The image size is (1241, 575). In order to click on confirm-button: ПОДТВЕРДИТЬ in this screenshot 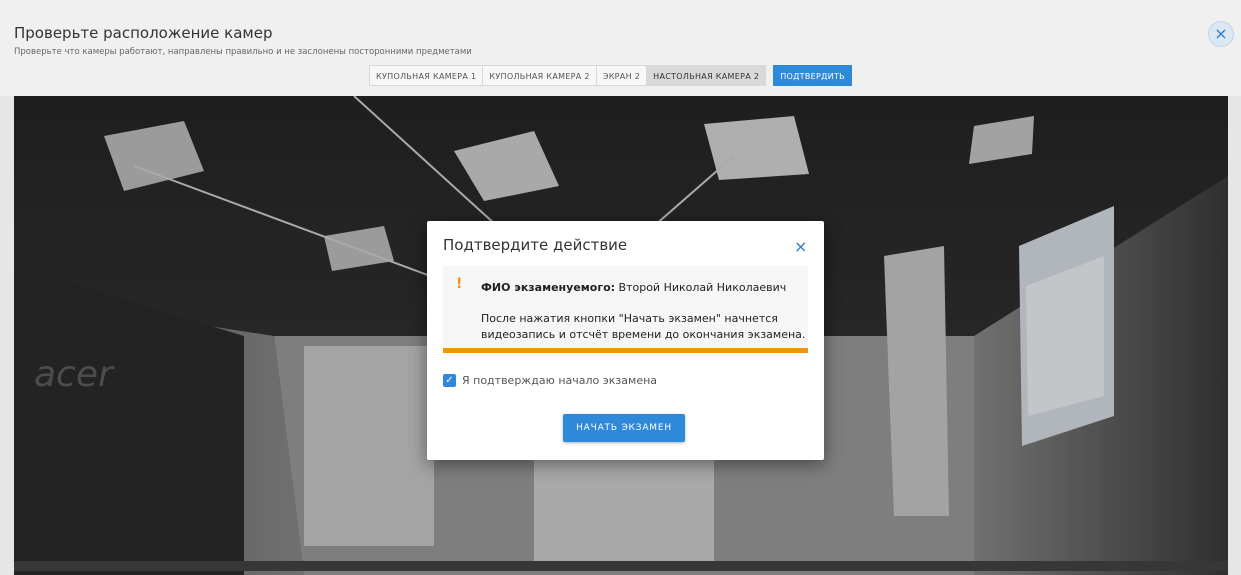, I will do `click(812, 75)`.